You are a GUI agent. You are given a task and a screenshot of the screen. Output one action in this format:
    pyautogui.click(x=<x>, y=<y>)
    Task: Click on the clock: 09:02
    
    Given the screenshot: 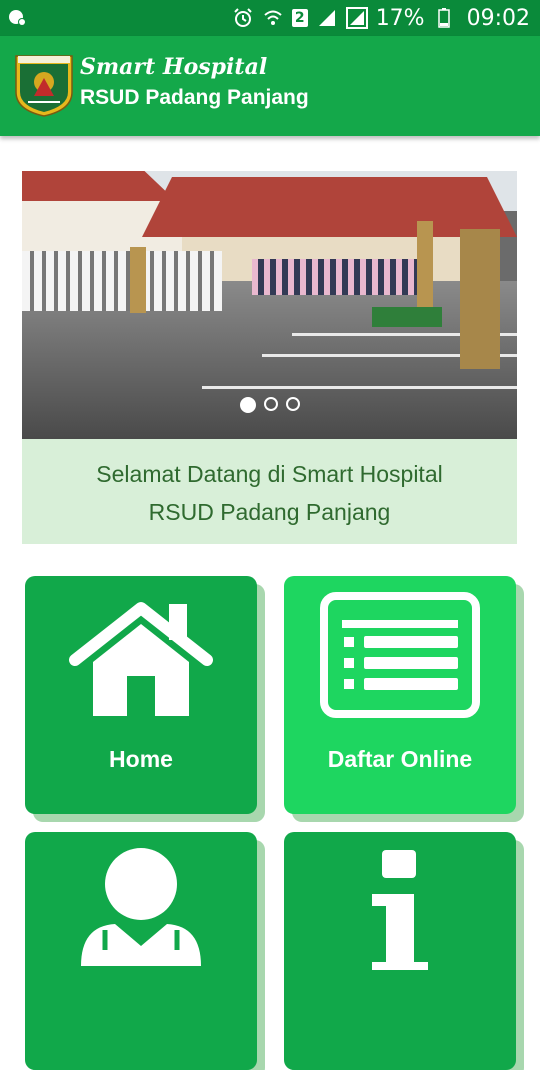 What is the action you would take?
    pyautogui.click(x=498, y=18)
    